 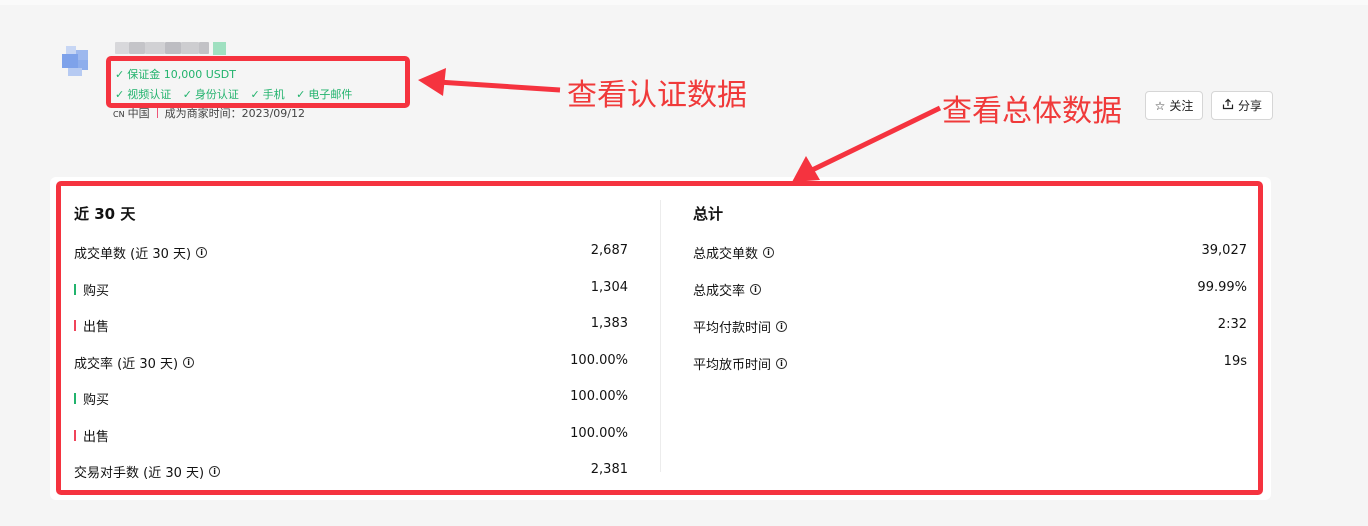 I want to click on arrow-to-certifications, so click(x=489, y=82).